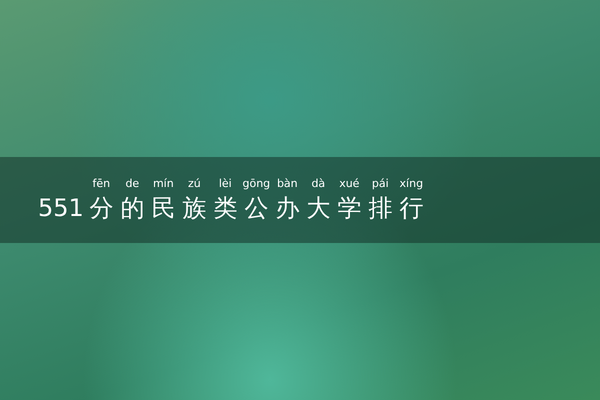 This screenshot has height=400, width=600. What do you see at coordinates (225, 208) in the screenshot?
I see `title-character: 类` at bounding box center [225, 208].